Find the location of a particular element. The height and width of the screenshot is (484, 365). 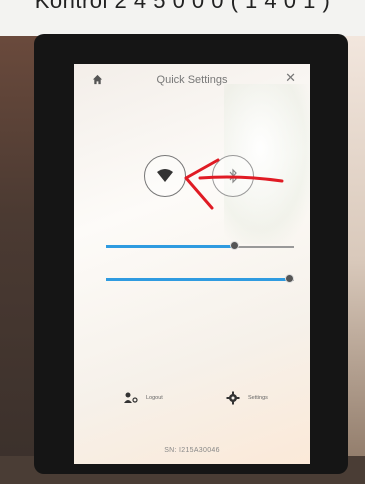

close-icon: ✕ is located at coordinates (290, 78).